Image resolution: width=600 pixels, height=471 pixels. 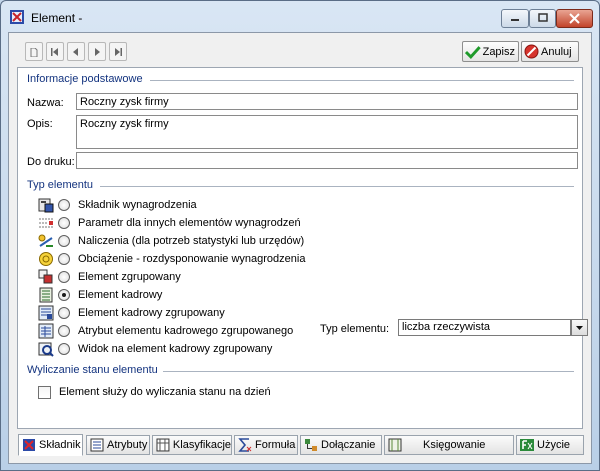 I want to click on element-type-title: Typ elementu, so click(x=60, y=185).